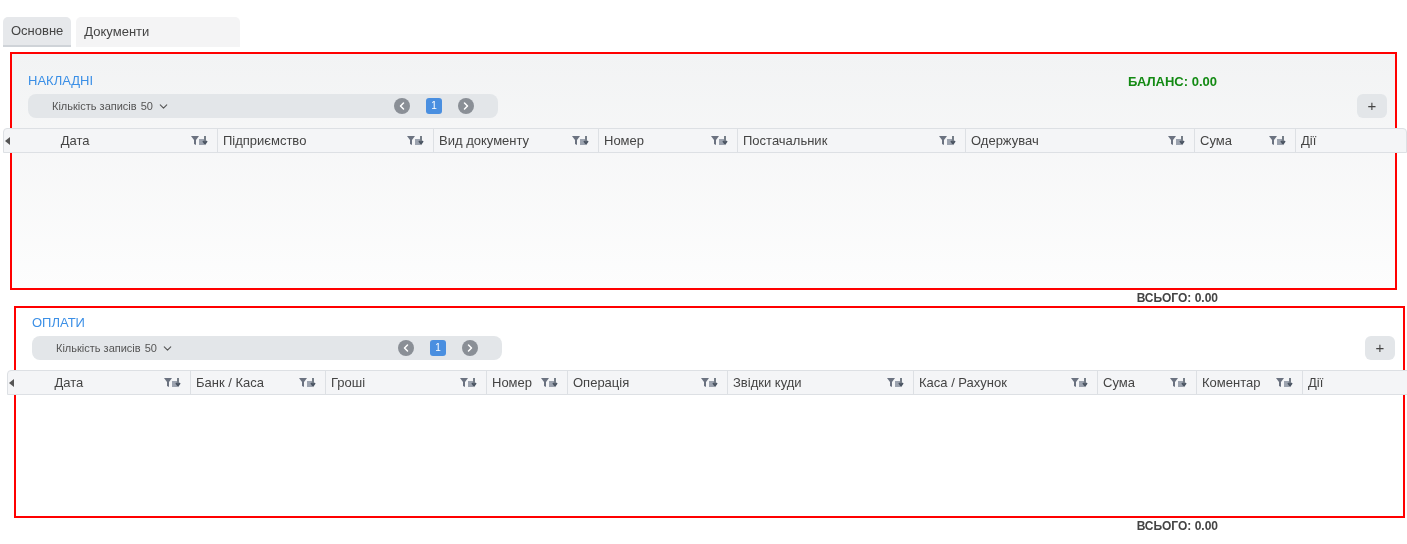 This screenshot has height=544, width=1407. I want to click on column-header: Постачальник, so click(785, 140).